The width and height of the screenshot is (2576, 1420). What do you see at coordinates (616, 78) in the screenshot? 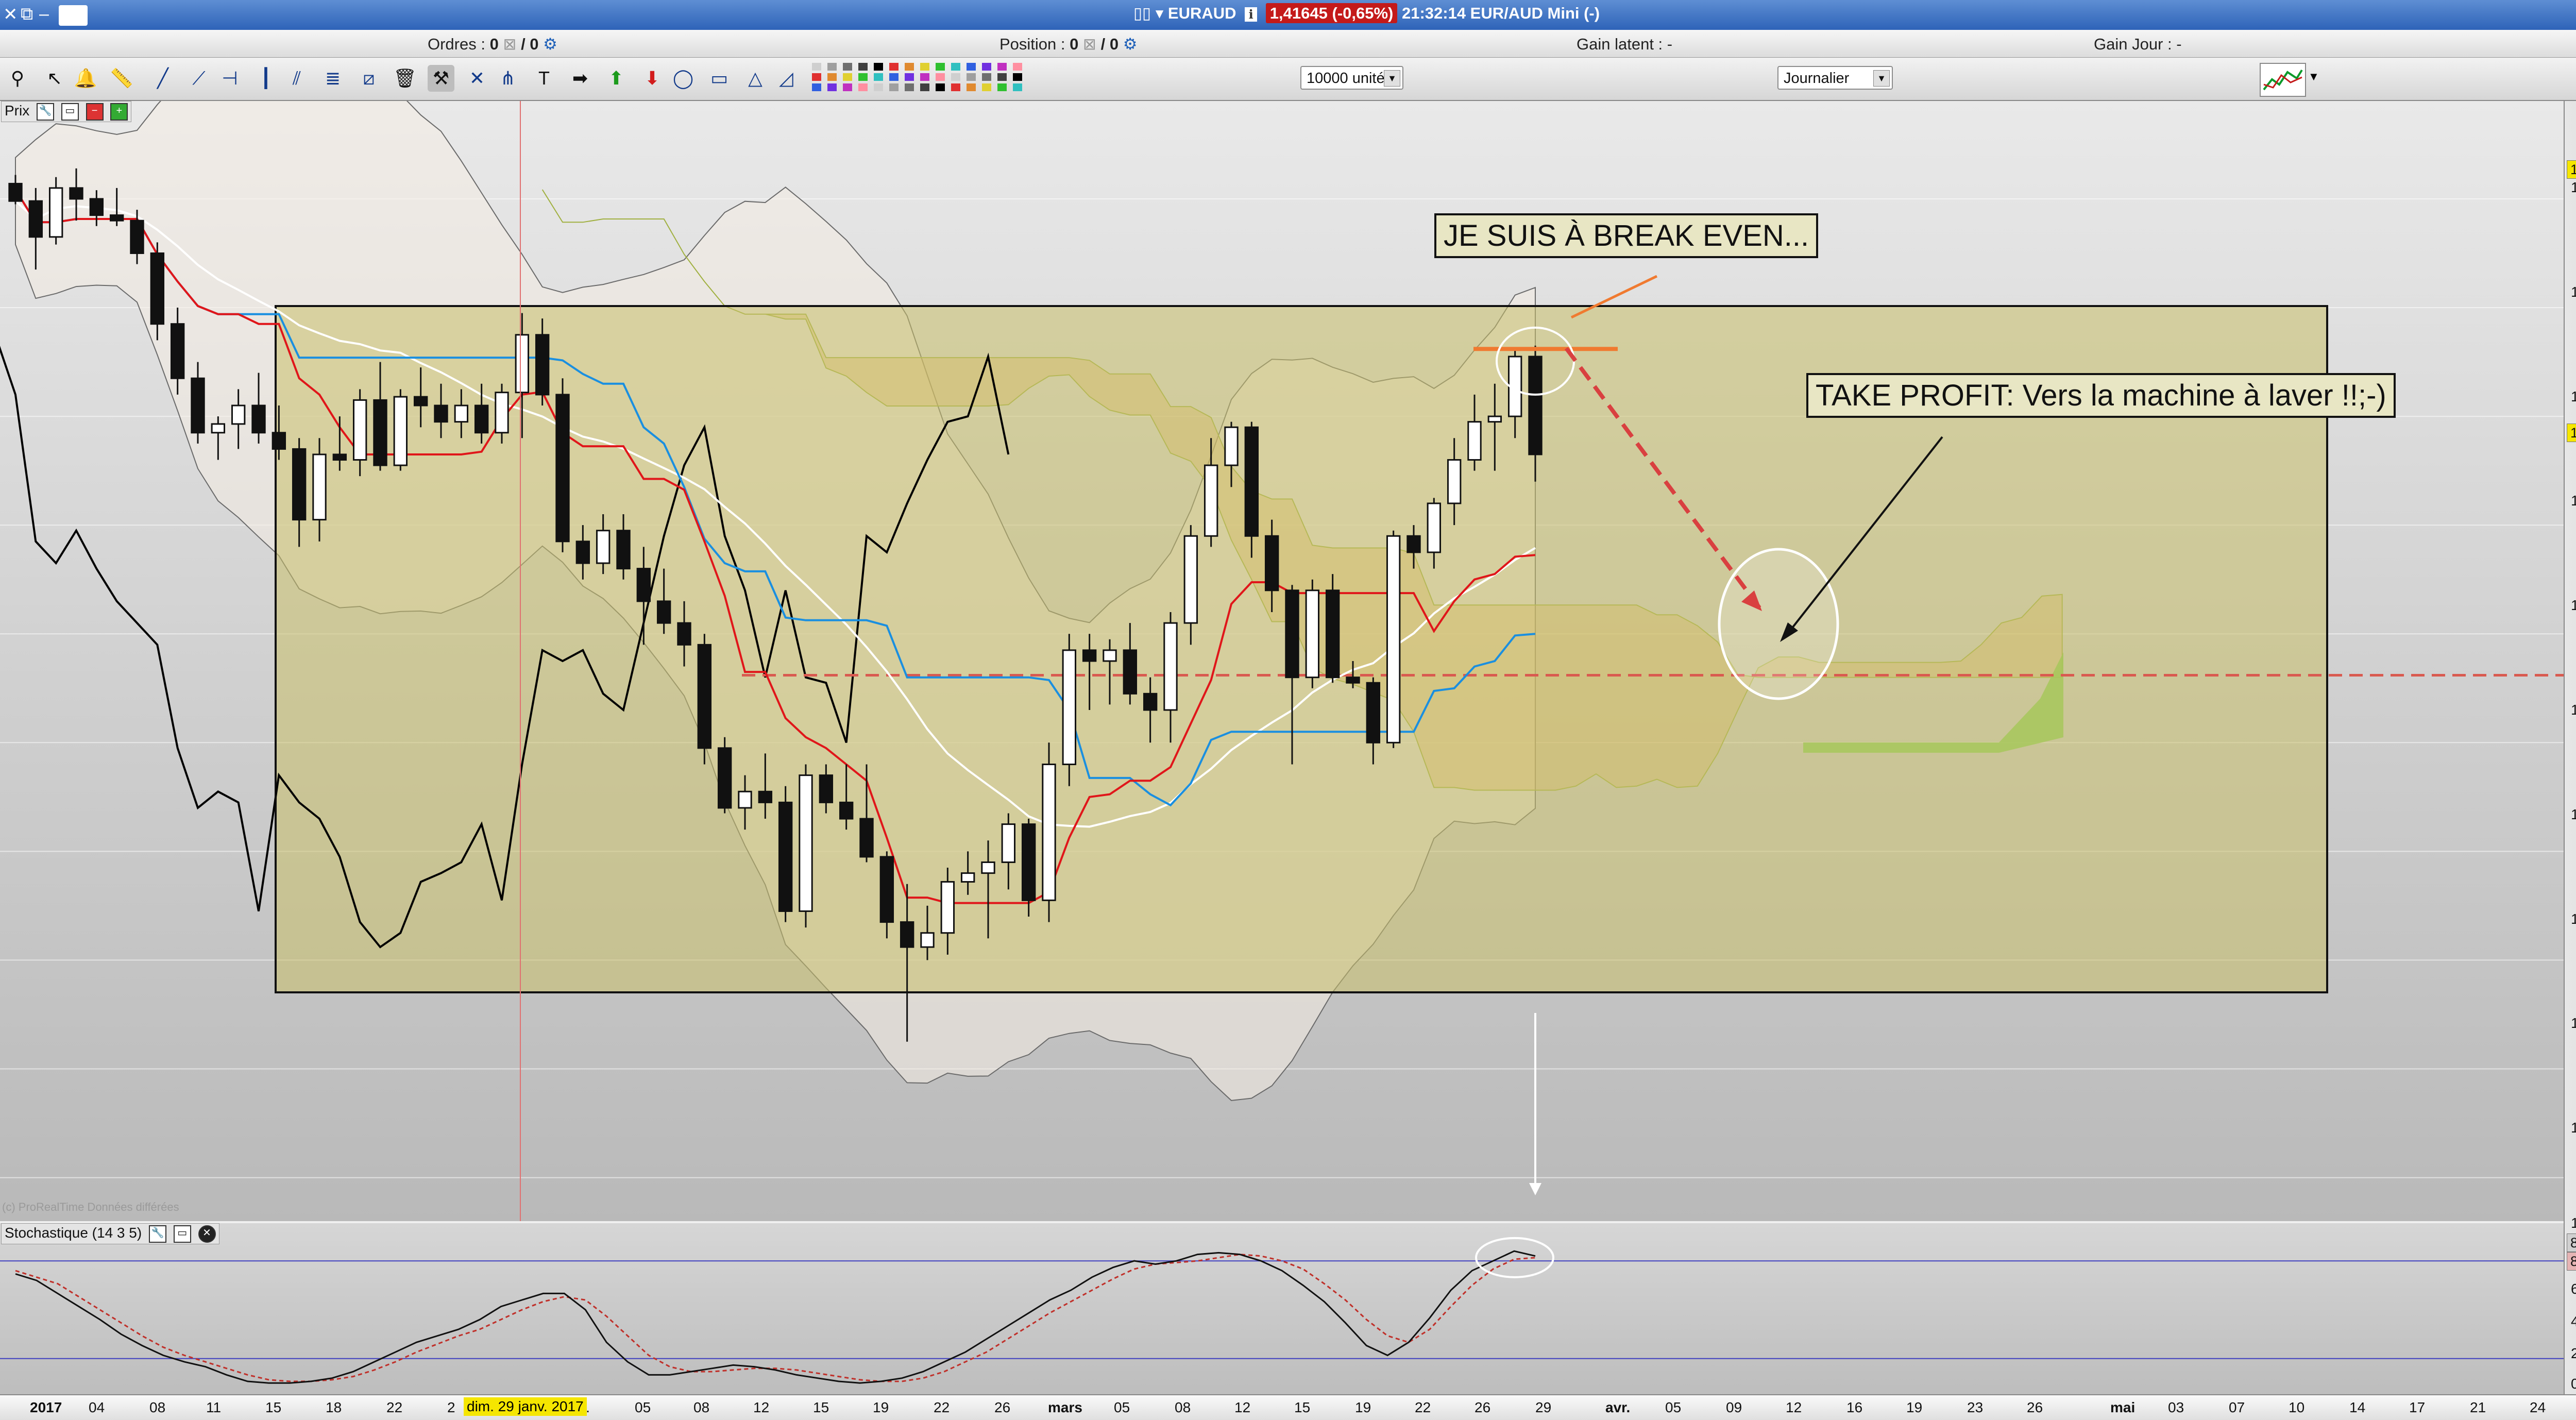
I see `arrow-up-icon: ⬆` at bounding box center [616, 78].